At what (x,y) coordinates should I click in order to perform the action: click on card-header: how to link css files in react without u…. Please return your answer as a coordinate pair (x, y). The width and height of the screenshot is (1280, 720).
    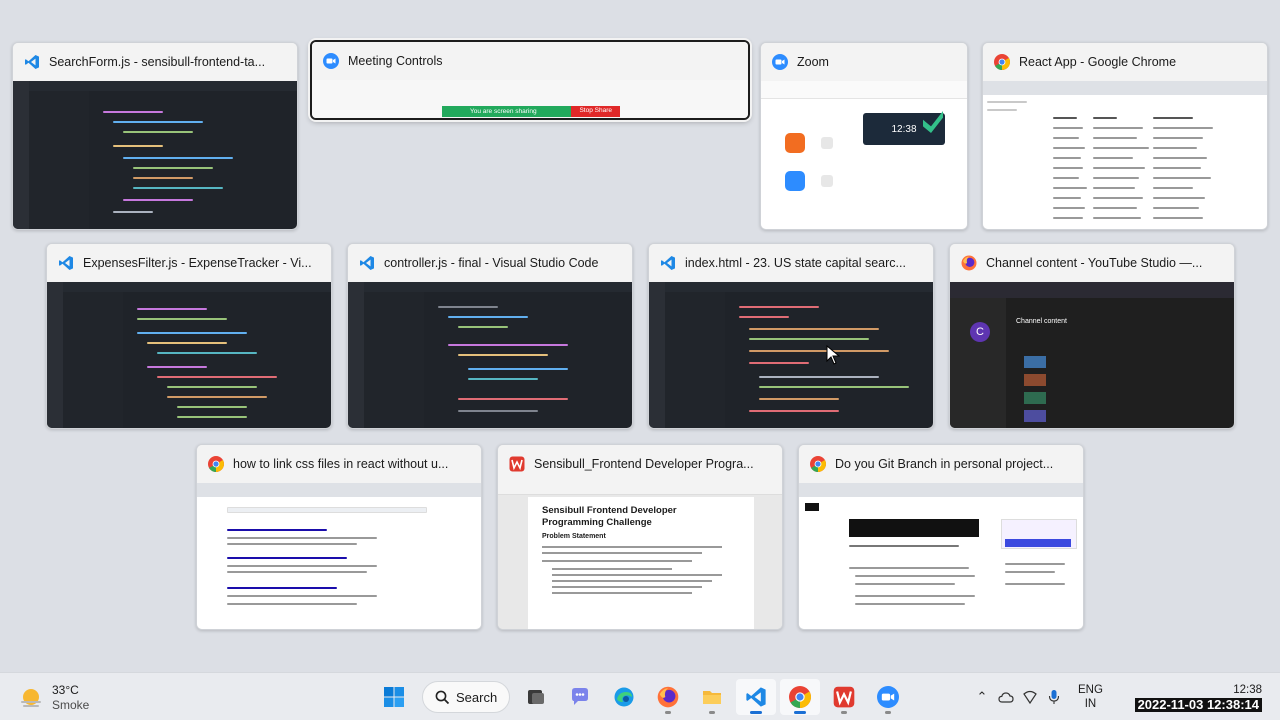
    Looking at the image, I should click on (339, 464).